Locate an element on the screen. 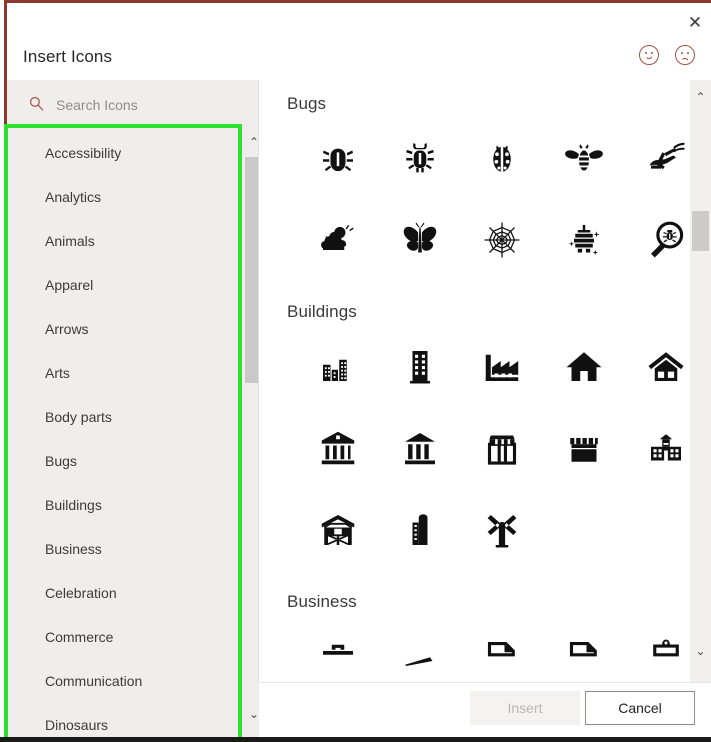 This screenshot has width=711, height=742. bug-magnifier-icon is located at coordinates (663, 240).